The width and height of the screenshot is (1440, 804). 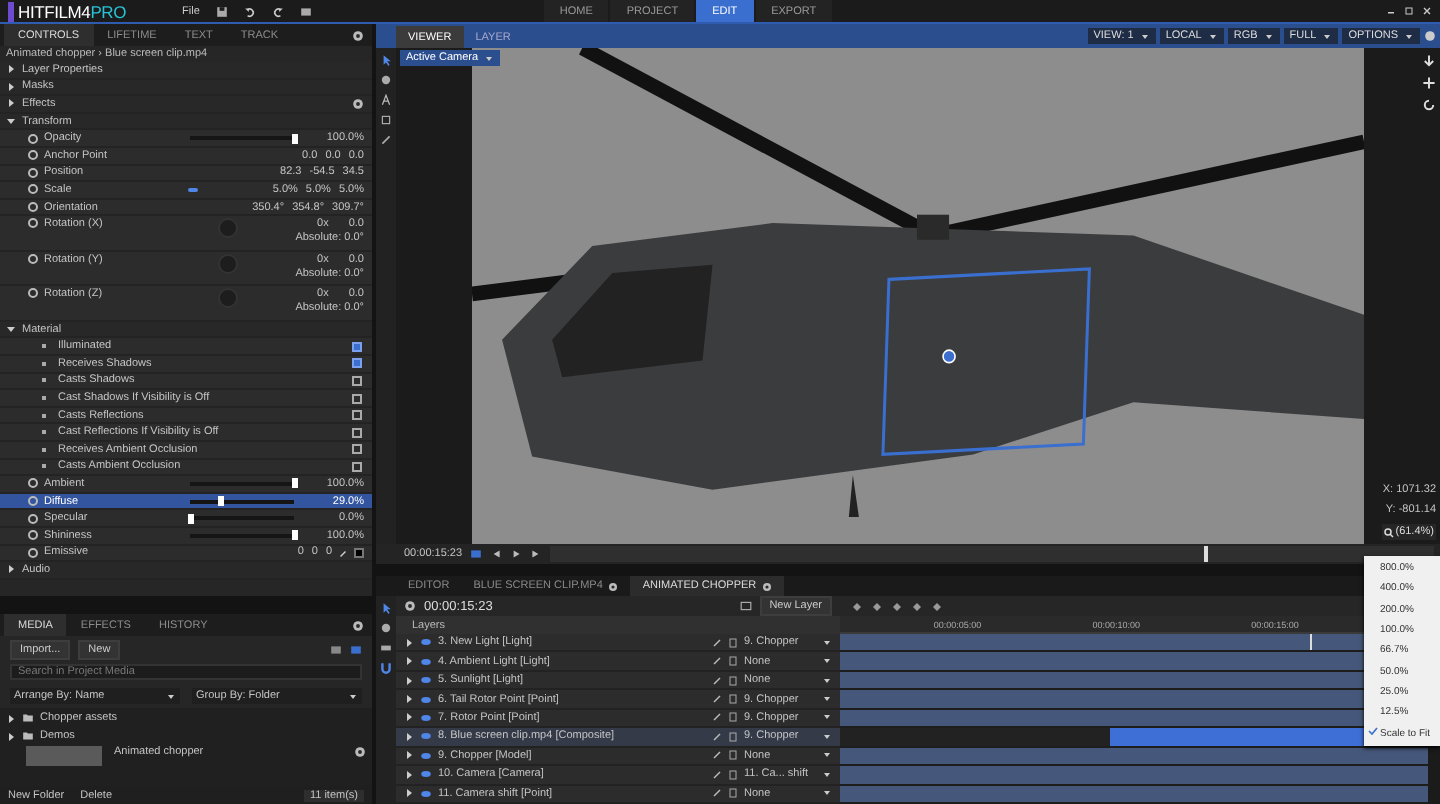 What do you see at coordinates (67, 11) in the screenshot?
I see `app-logo: HITFILM4PRO` at bounding box center [67, 11].